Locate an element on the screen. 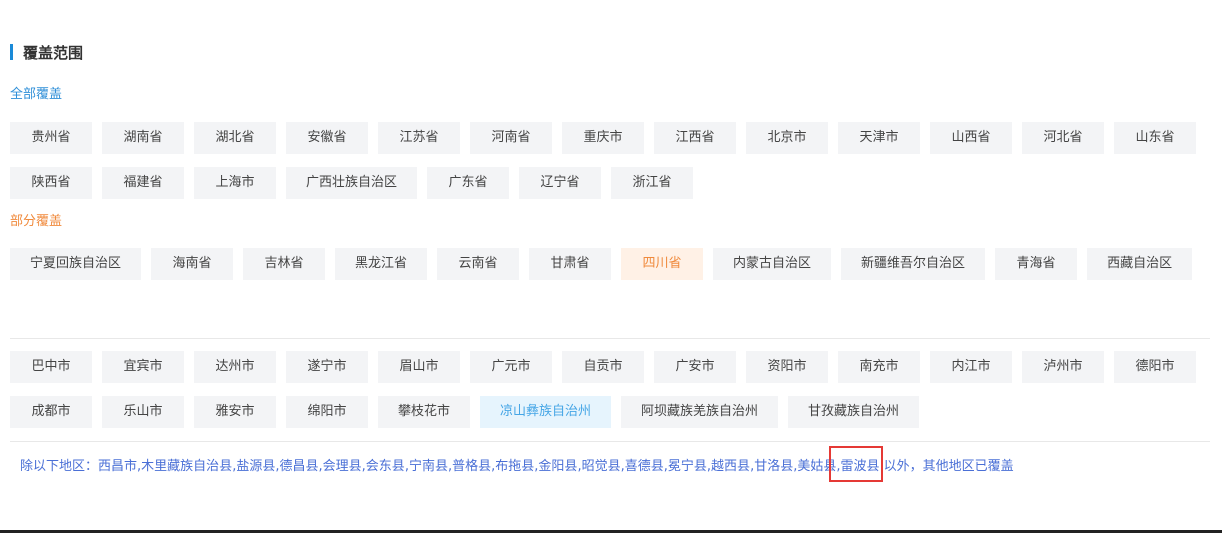 The width and height of the screenshot is (1222, 533). region-tag: 上海市 is located at coordinates (235, 183).